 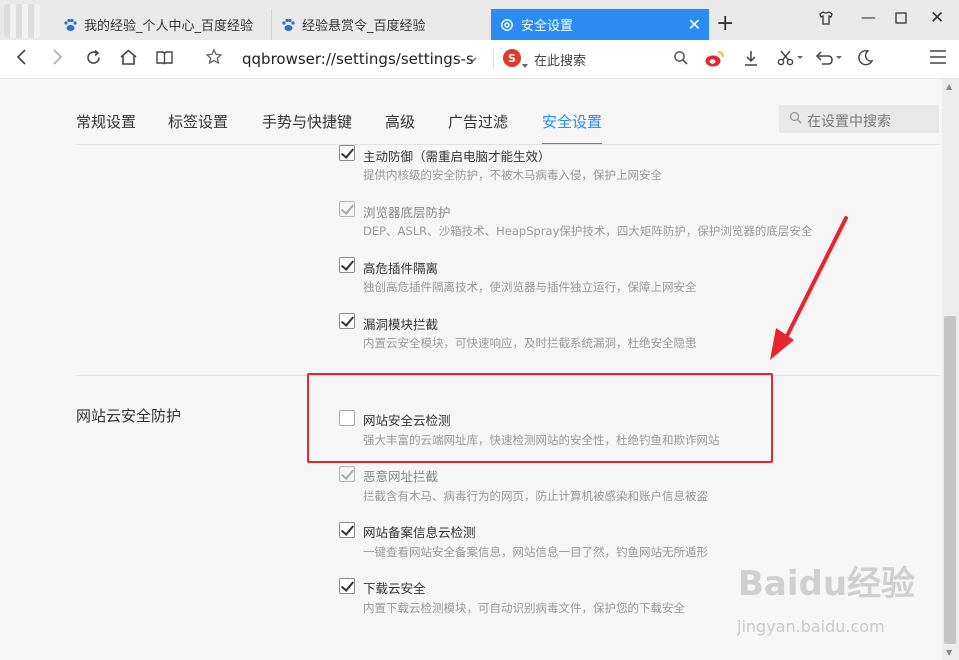 What do you see at coordinates (472, 60) in the screenshot?
I see `url-dropdown-icon` at bounding box center [472, 60].